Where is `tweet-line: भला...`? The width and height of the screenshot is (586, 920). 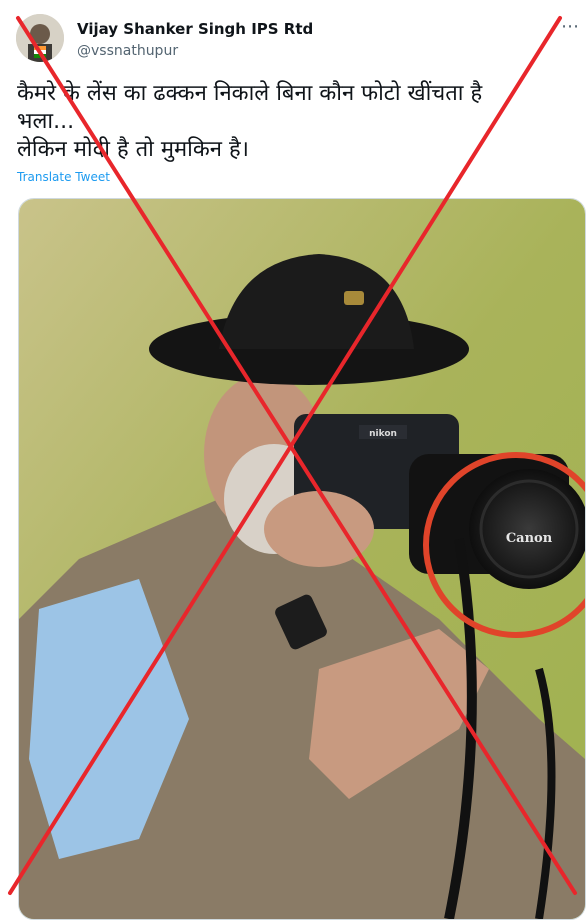 tweet-line: भला... is located at coordinates (46, 121).